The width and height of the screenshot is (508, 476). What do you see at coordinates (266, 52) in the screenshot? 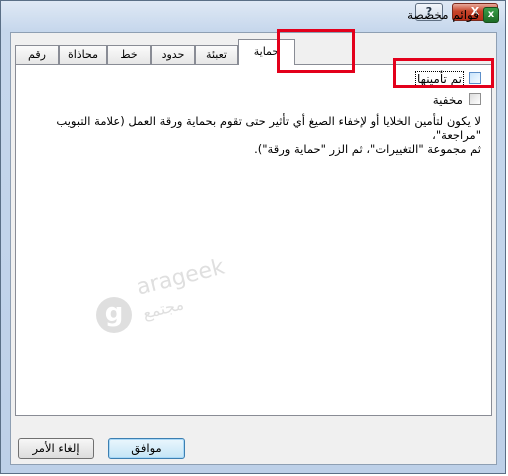
I see `tab-protection: حماية` at bounding box center [266, 52].